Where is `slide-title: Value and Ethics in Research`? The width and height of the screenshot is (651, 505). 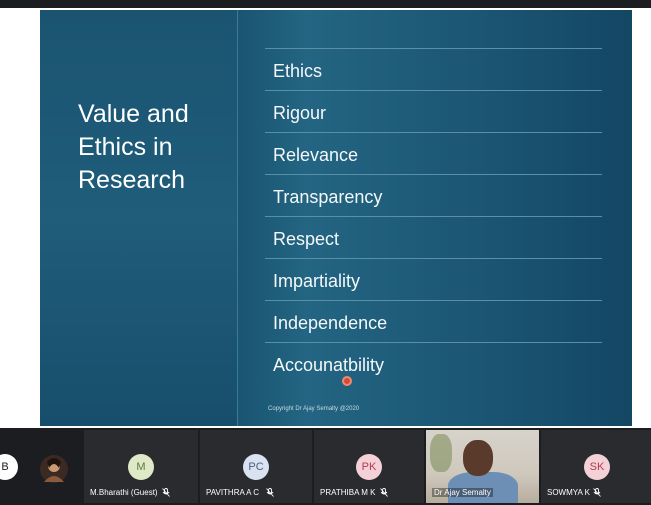
slide-title: Value and Ethics in Research is located at coordinates (153, 147).